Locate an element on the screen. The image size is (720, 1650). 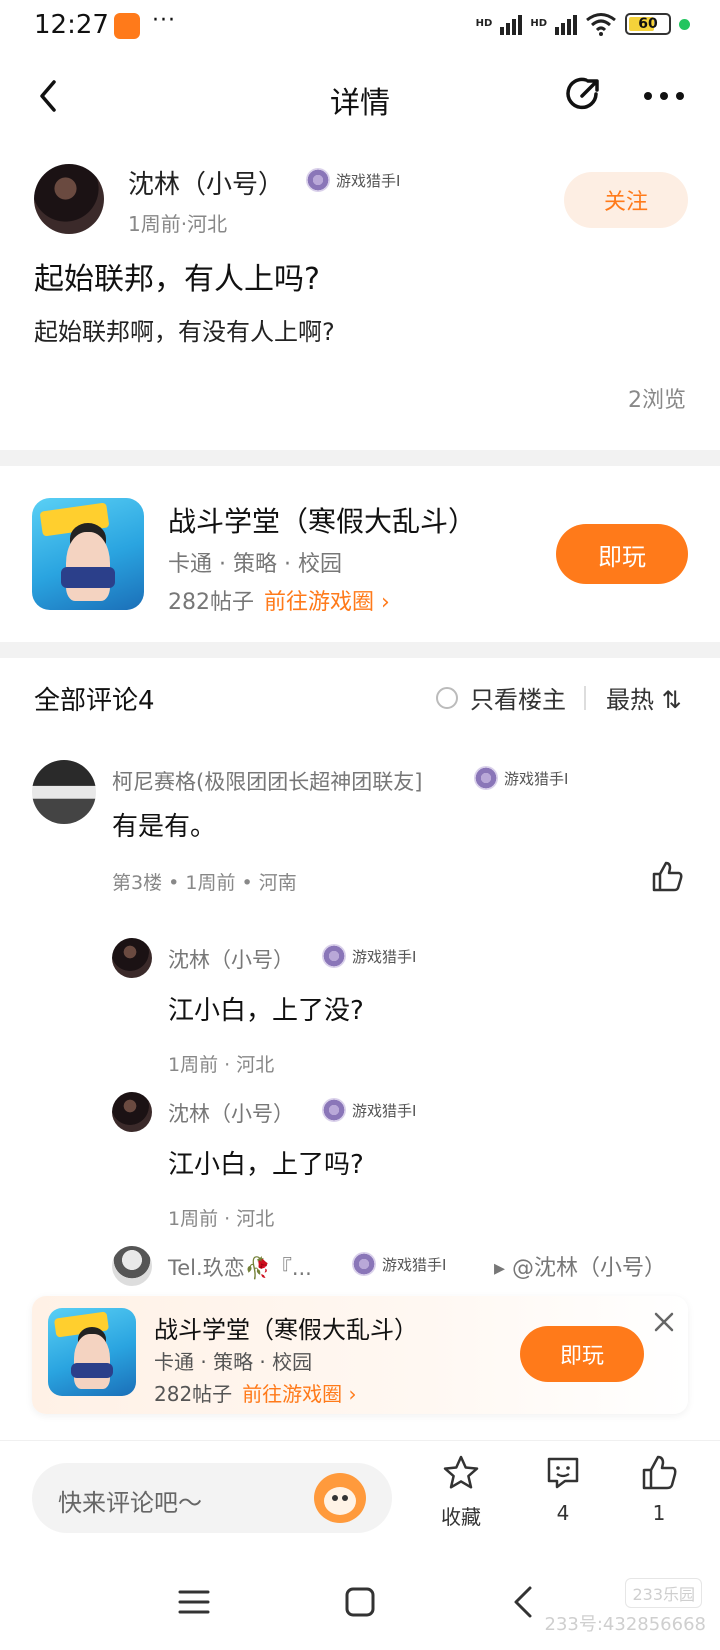
commenter-name: 柯尼赛格(极限团团长超神团联友] is located at coordinates (267, 781).